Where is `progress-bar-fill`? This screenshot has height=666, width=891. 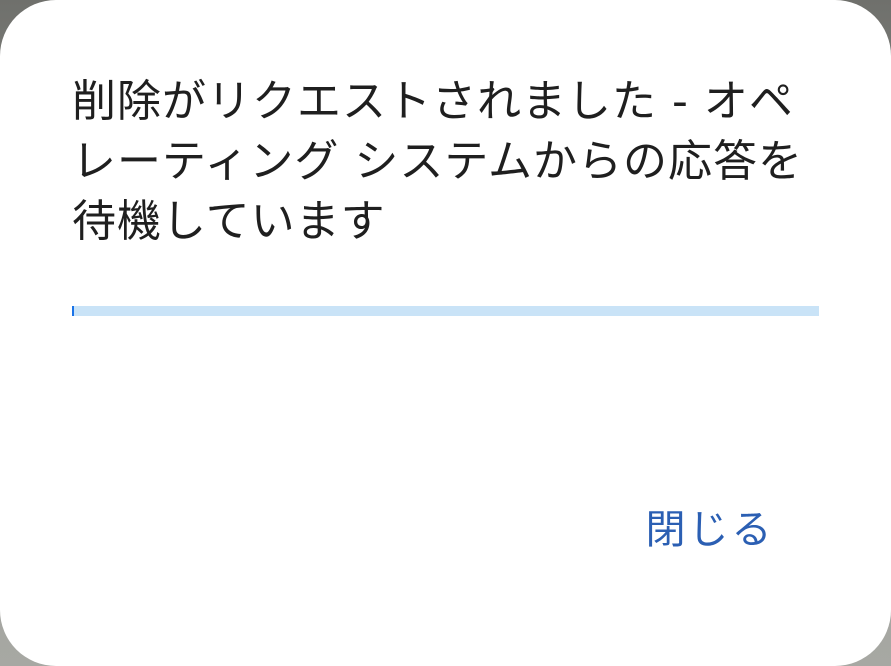
progress-bar-fill is located at coordinates (73, 311).